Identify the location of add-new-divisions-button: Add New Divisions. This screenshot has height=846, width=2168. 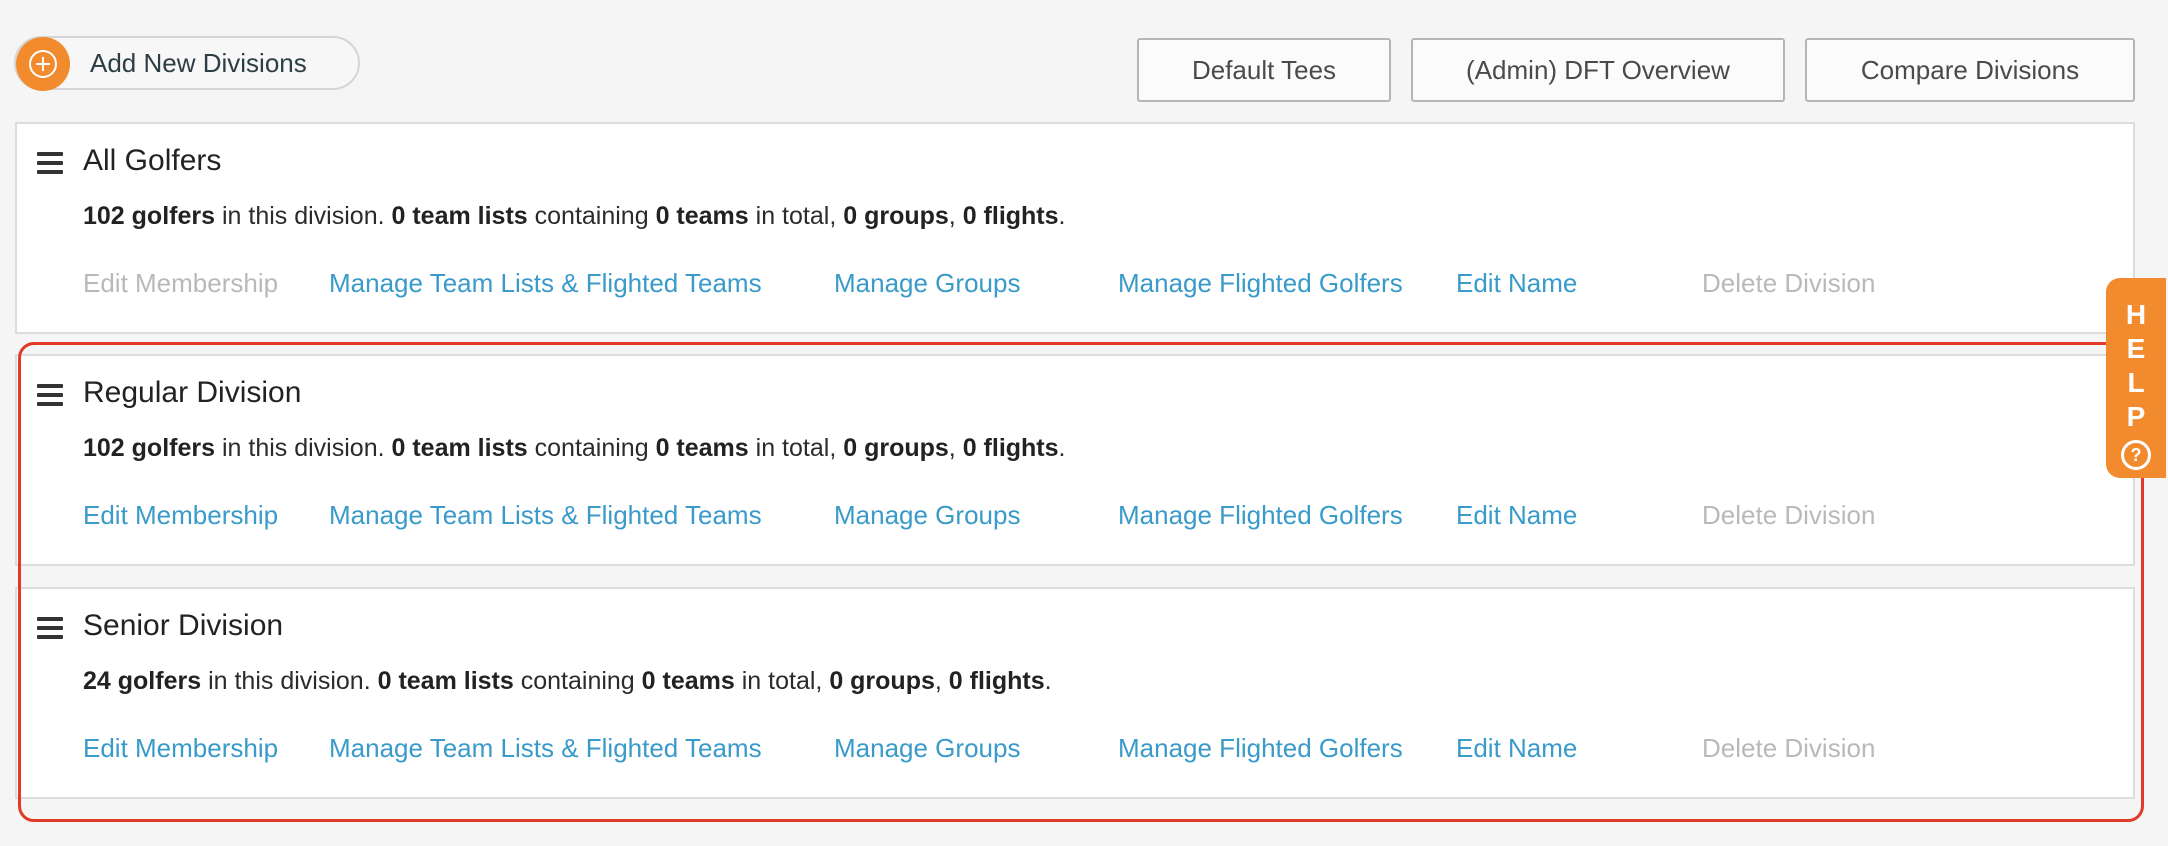
(187, 63).